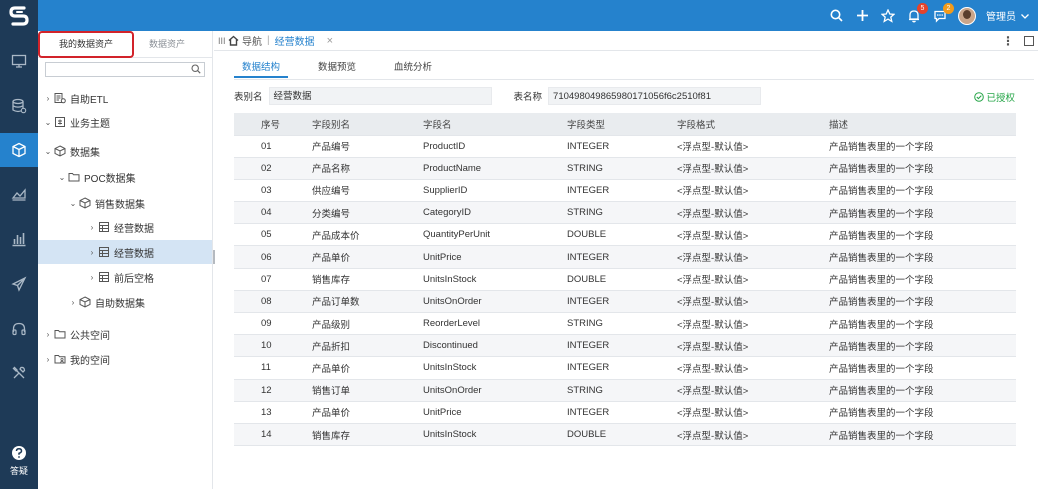 The height and width of the screenshot is (489, 1038). I want to click on chevron-down-icon, so click(1025, 16).